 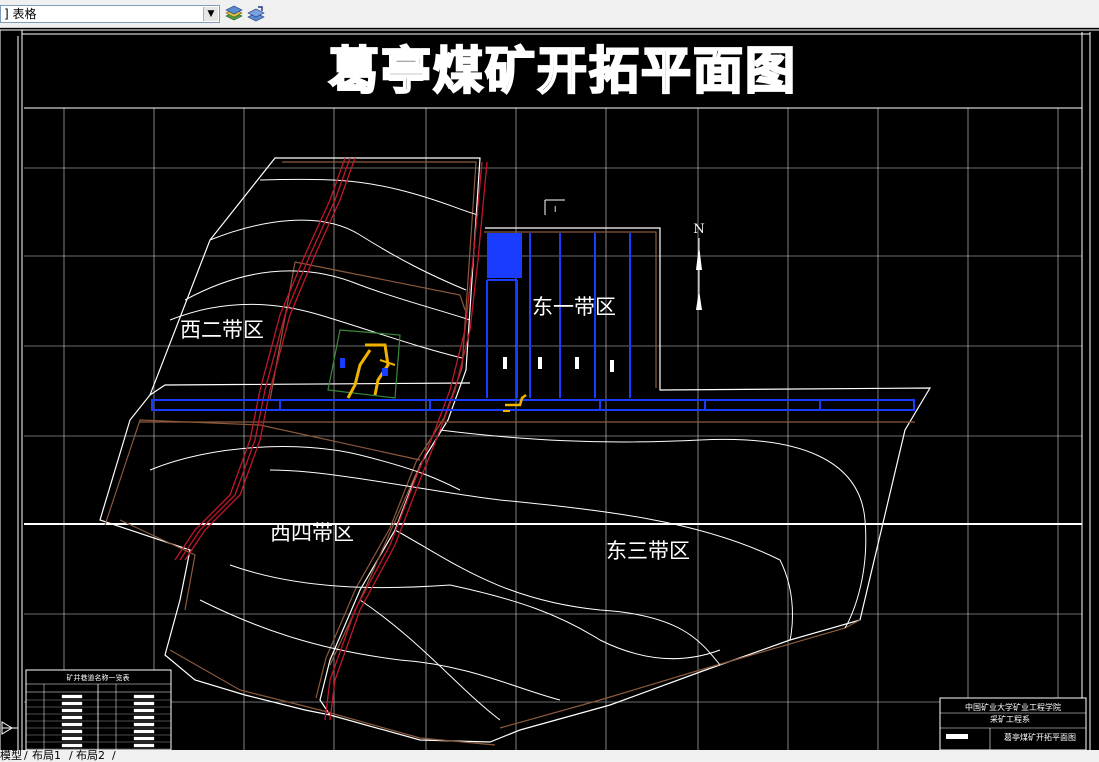 I want to click on drawing-title: 葛亭煤矿开拓平面图, so click(x=563, y=71).